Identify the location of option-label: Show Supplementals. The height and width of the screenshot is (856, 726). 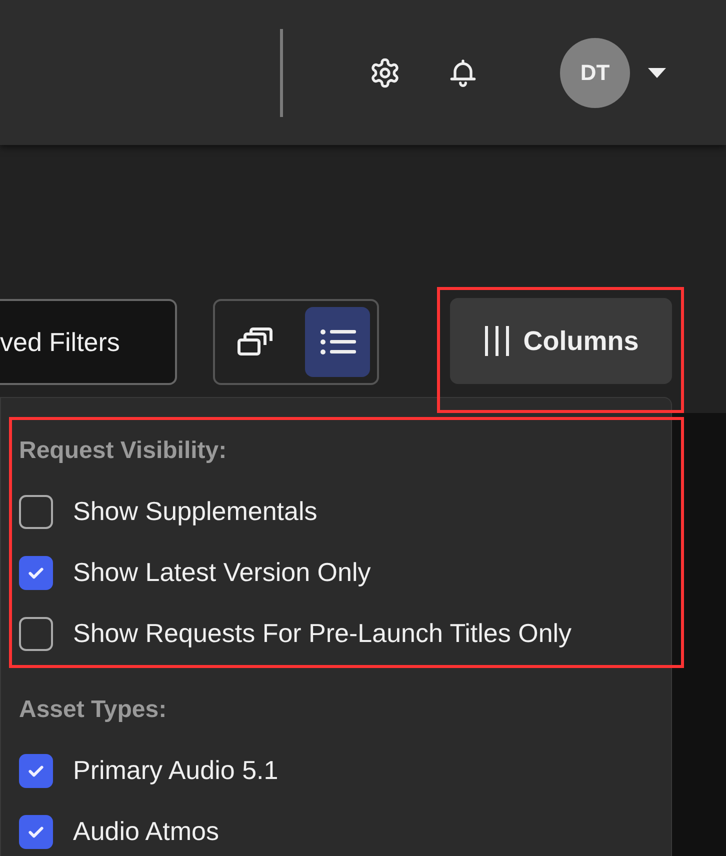
(195, 511).